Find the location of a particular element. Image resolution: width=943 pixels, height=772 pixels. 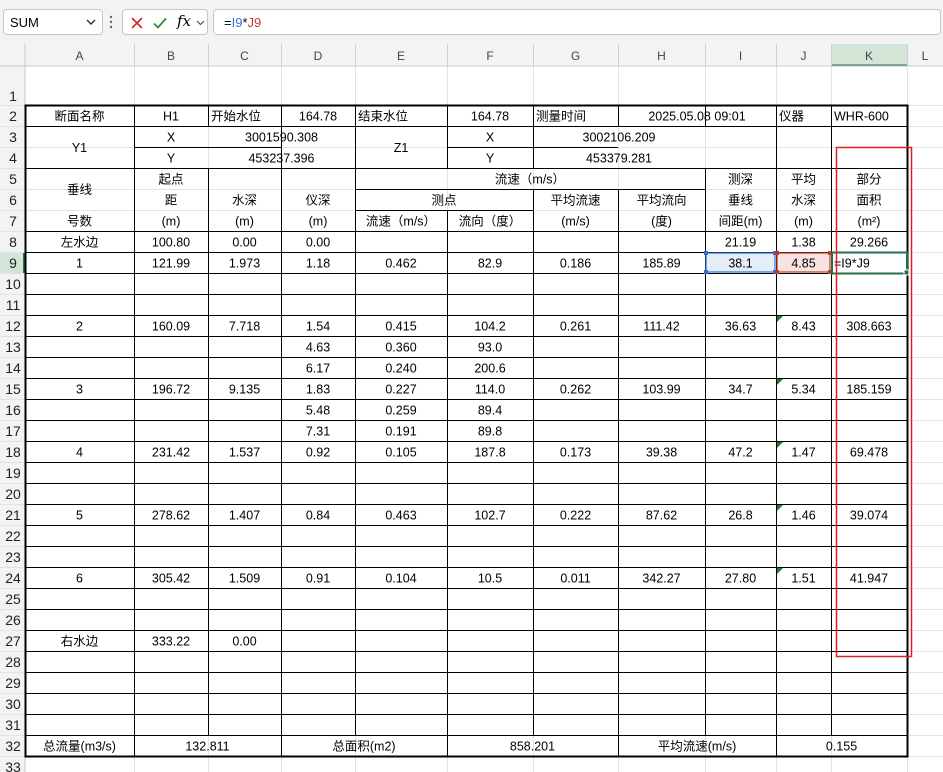

cell-b5: 起点 is located at coordinates (170, 180).